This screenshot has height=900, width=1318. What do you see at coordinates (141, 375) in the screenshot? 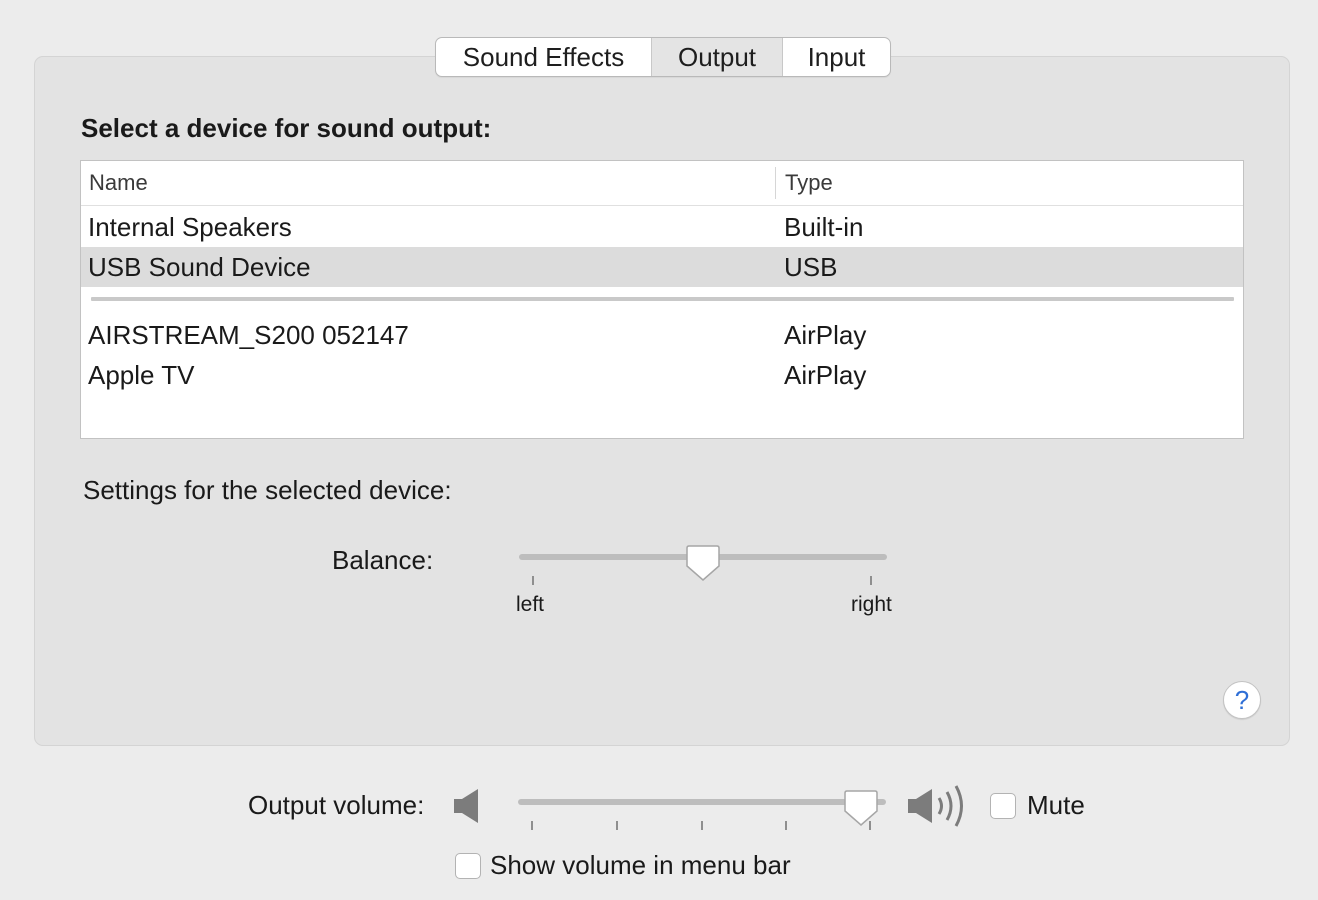
I see `device-name: Apple TV` at bounding box center [141, 375].